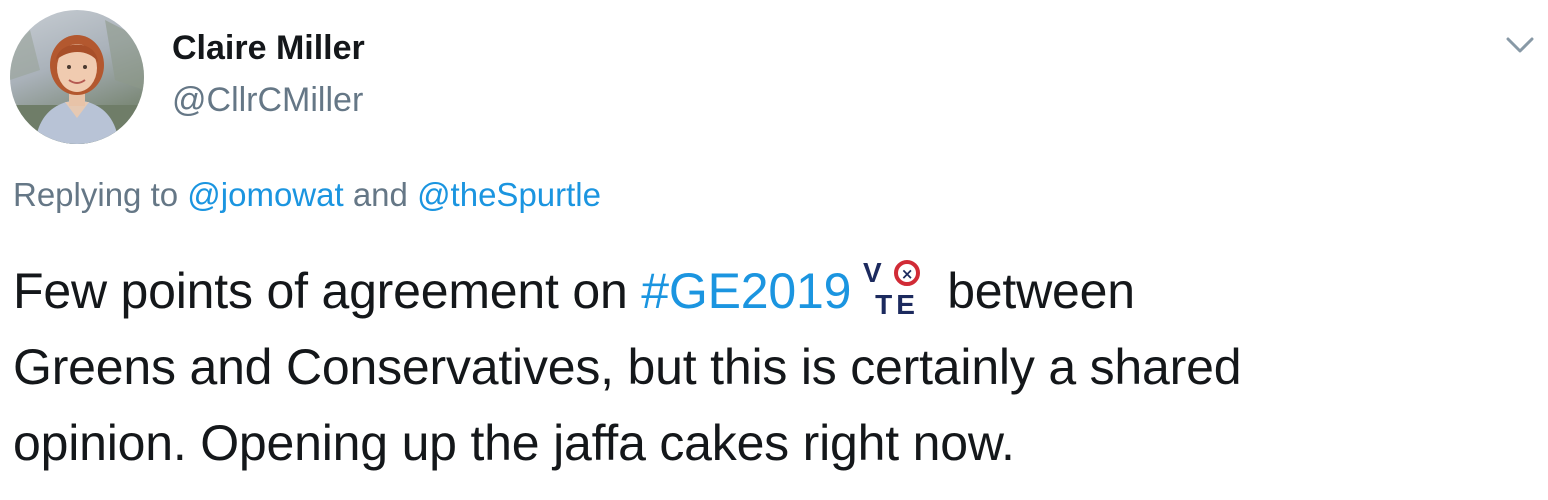 The width and height of the screenshot is (1548, 500). Describe the element at coordinates (100, 194) in the screenshot. I see `replying-to-label: Replying to` at that location.